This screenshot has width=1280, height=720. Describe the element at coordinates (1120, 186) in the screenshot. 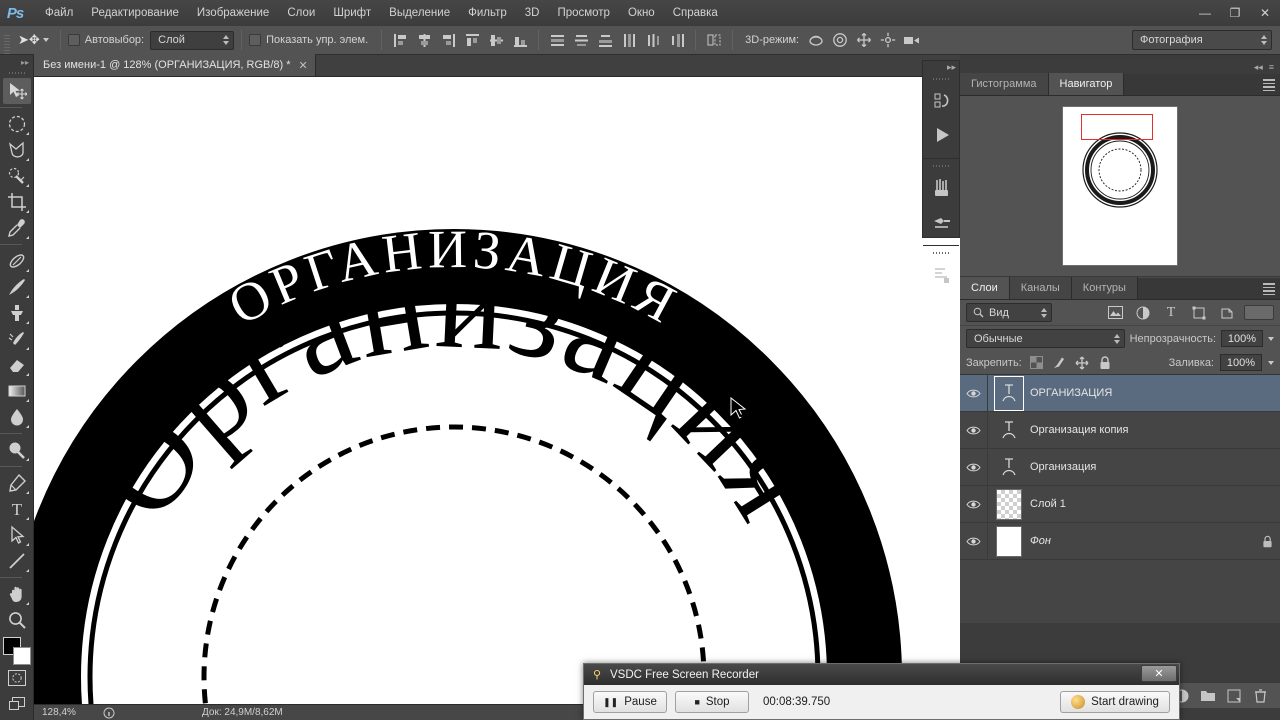

I see `navigator-preview` at that location.